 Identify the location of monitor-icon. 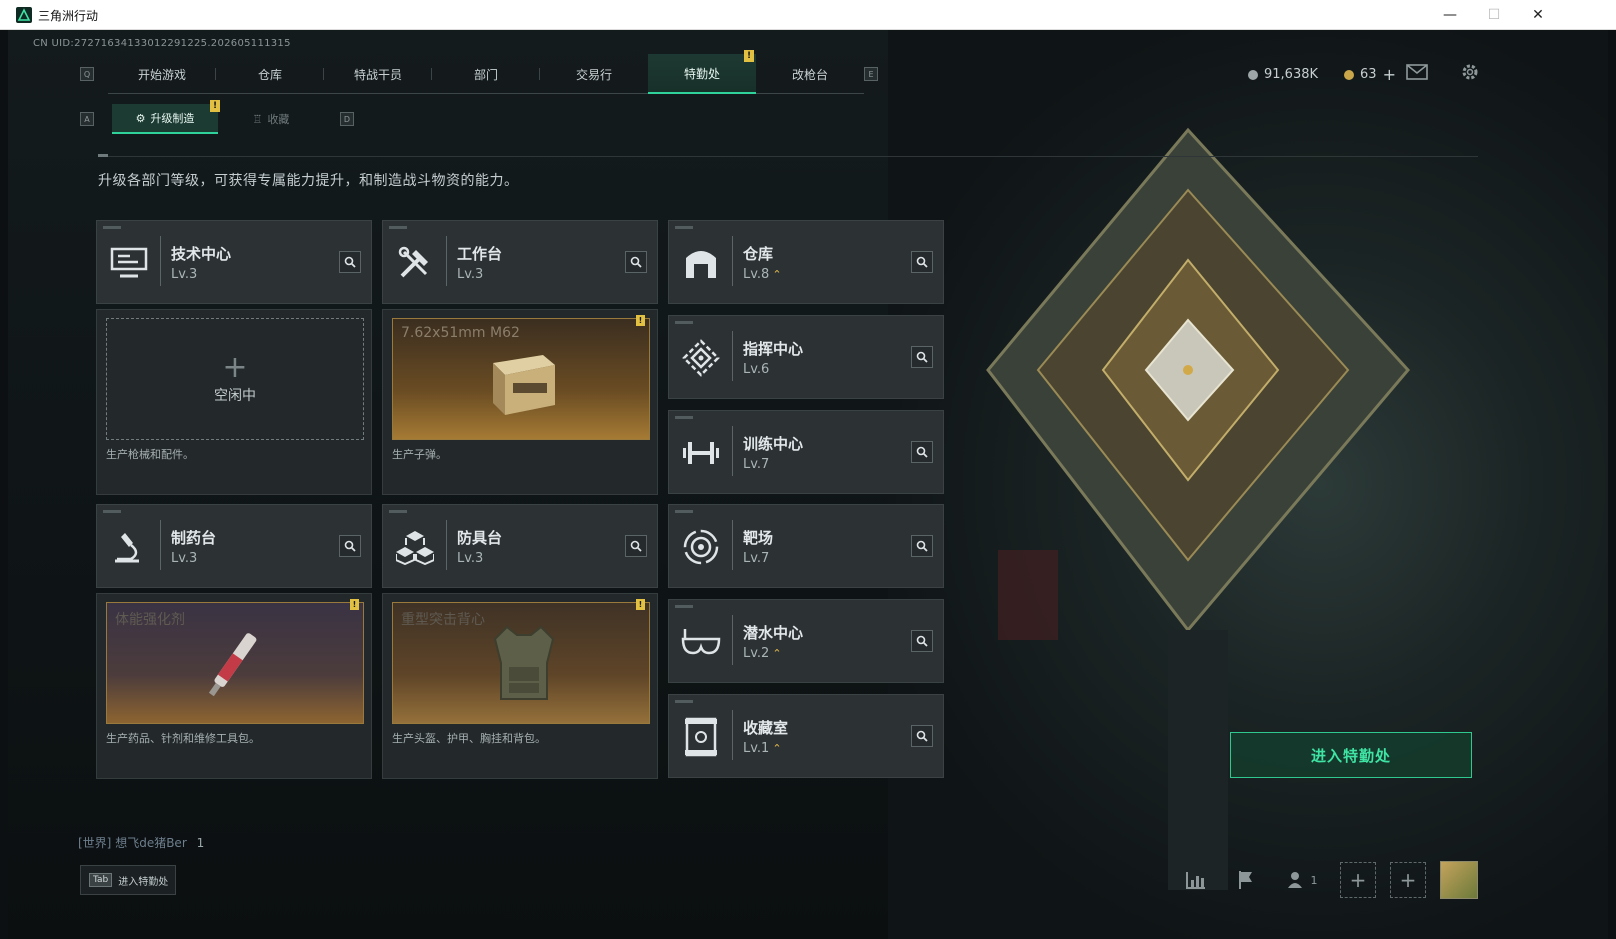
(129, 263).